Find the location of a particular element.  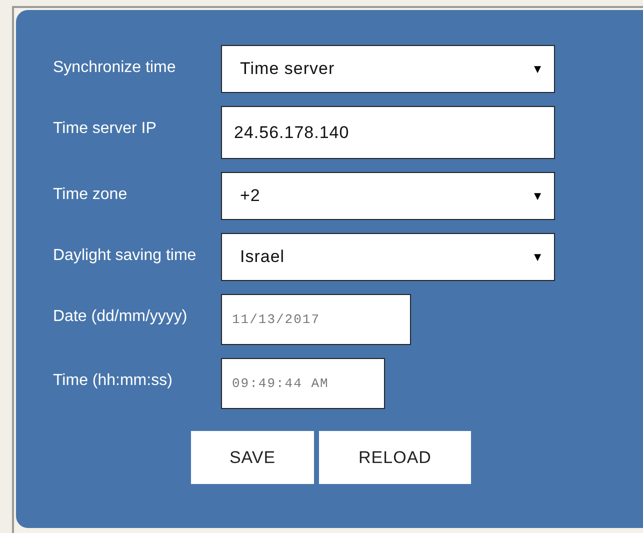

date-field: 11/13/2017 is located at coordinates (316, 319).